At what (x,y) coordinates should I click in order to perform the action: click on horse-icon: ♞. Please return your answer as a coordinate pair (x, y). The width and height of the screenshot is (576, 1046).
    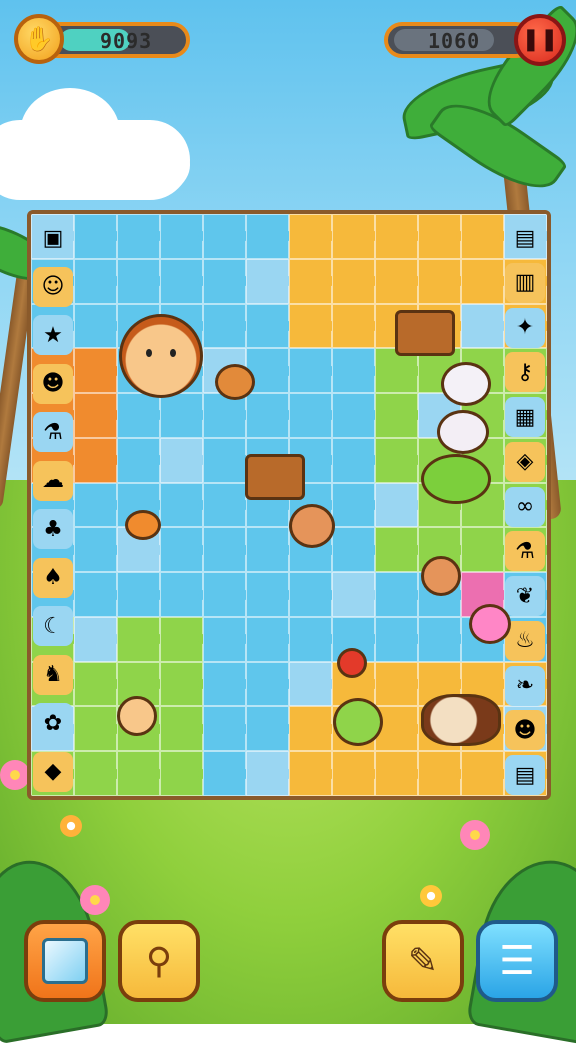
    Looking at the image, I should click on (53, 674).